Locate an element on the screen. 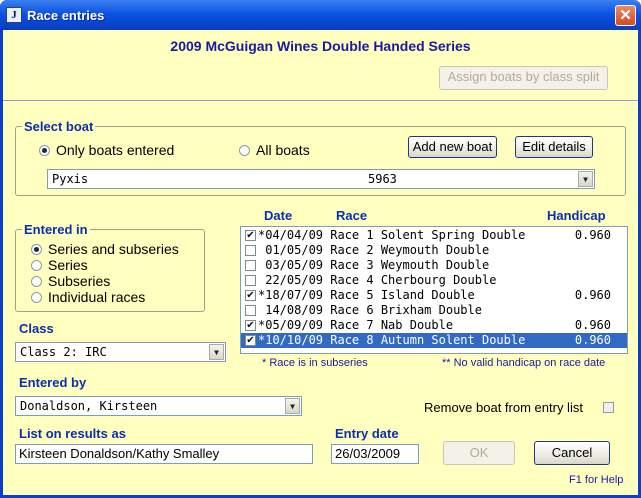  remove-boat-label: Remove boat from entry list is located at coordinates (503, 407).